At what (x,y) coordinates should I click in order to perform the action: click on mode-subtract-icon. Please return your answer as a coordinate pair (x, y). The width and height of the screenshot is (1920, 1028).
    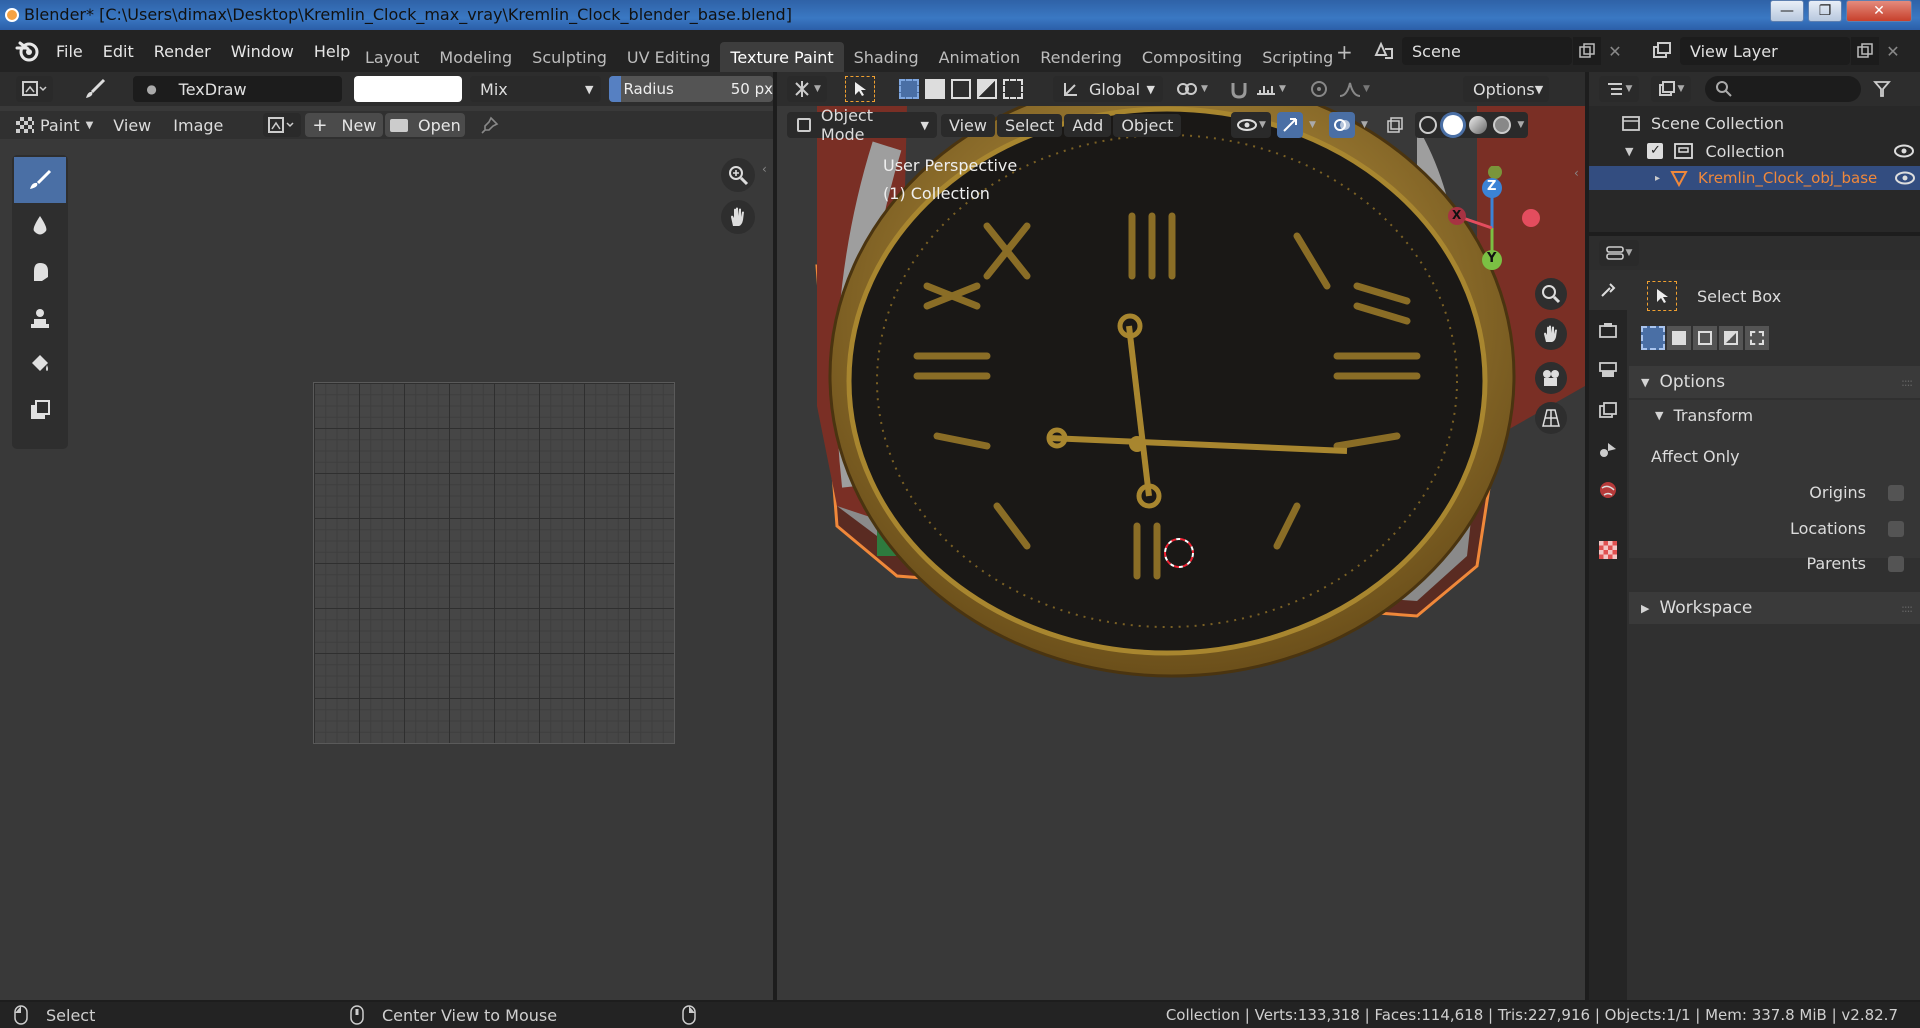
    Looking at the image, I should click on (1705, 338).